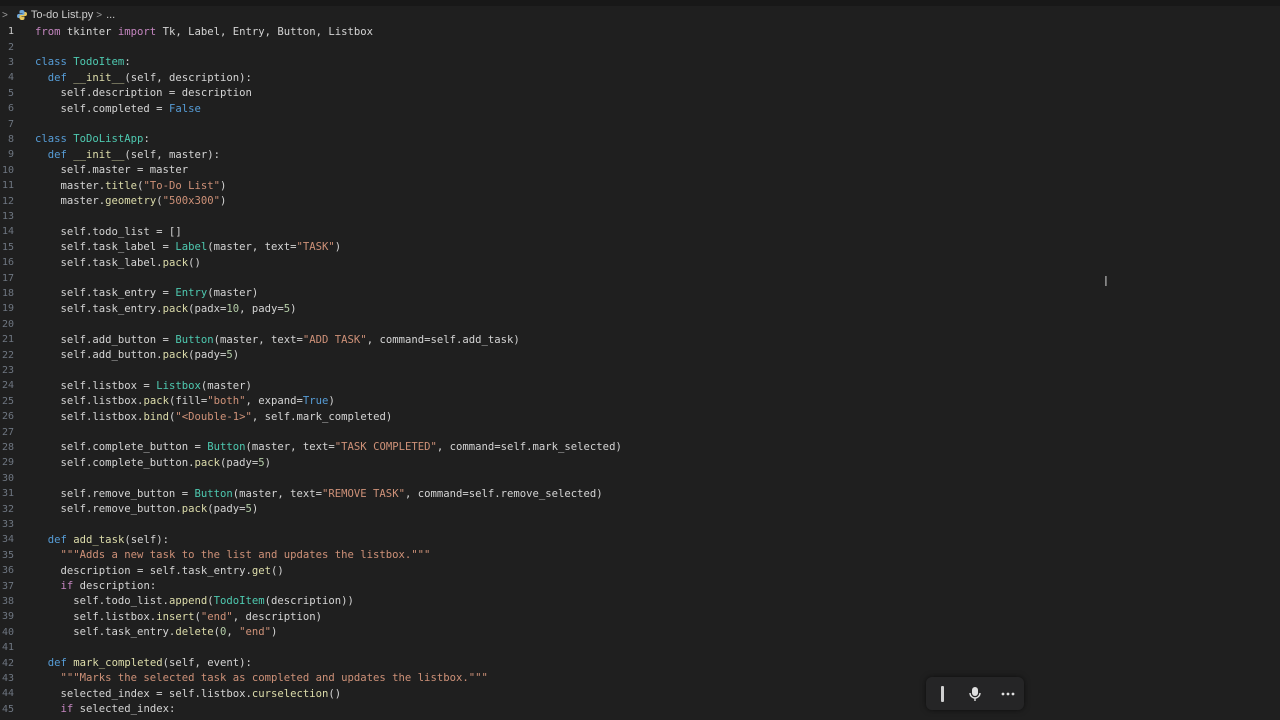  I want to click on code-token: (), so click(194, 262).